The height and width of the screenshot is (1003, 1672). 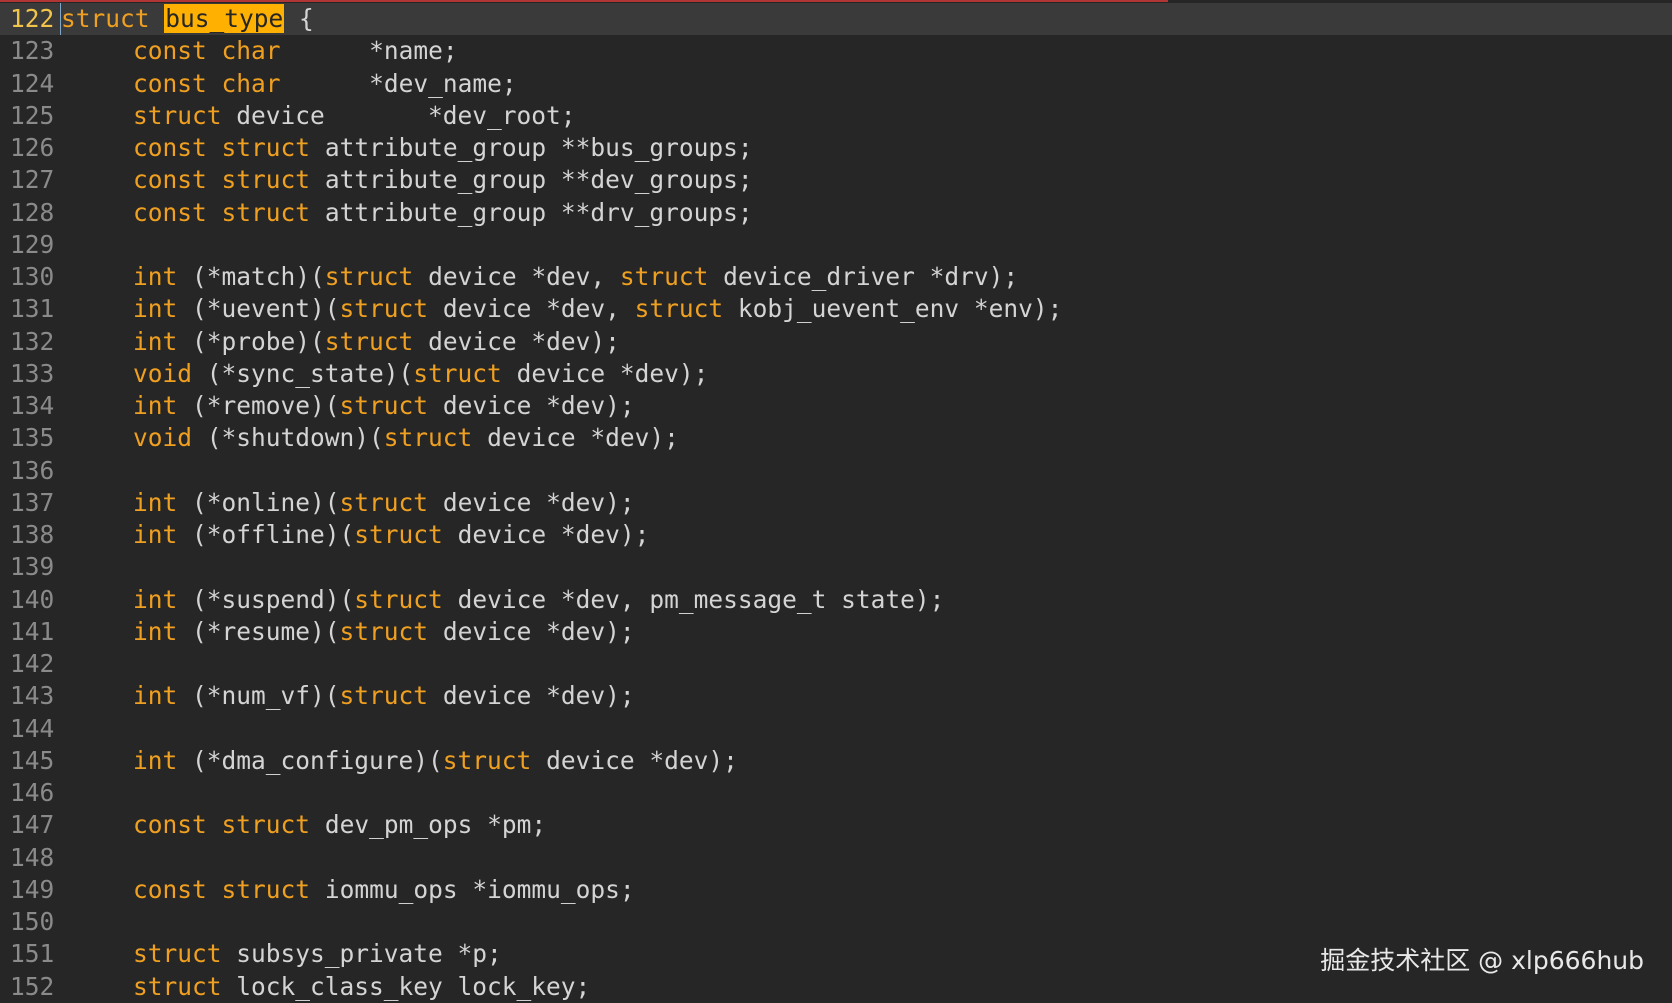 I want to click on line-code: struct lock_class_key lock_key;, so click(x=325, y=987).